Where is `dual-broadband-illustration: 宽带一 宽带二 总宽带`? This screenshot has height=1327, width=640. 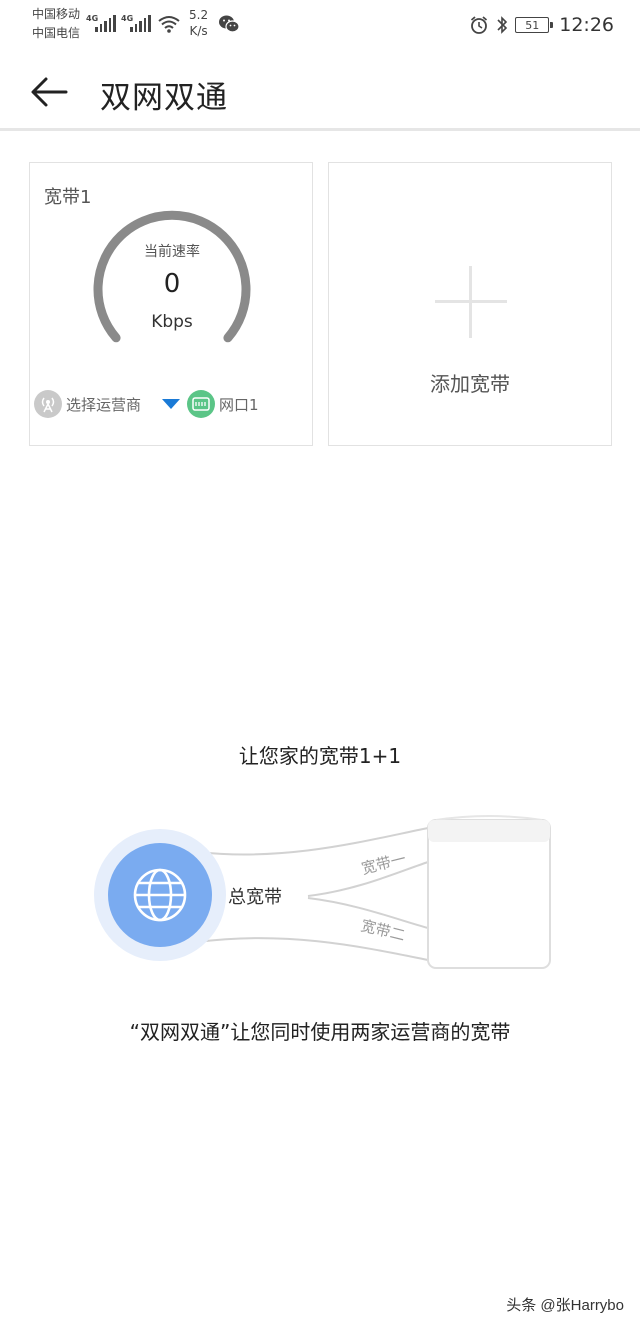 dual-broadband-illustration: 宽带一 宽带二 总宽带 is located at coordinates (318, 895).